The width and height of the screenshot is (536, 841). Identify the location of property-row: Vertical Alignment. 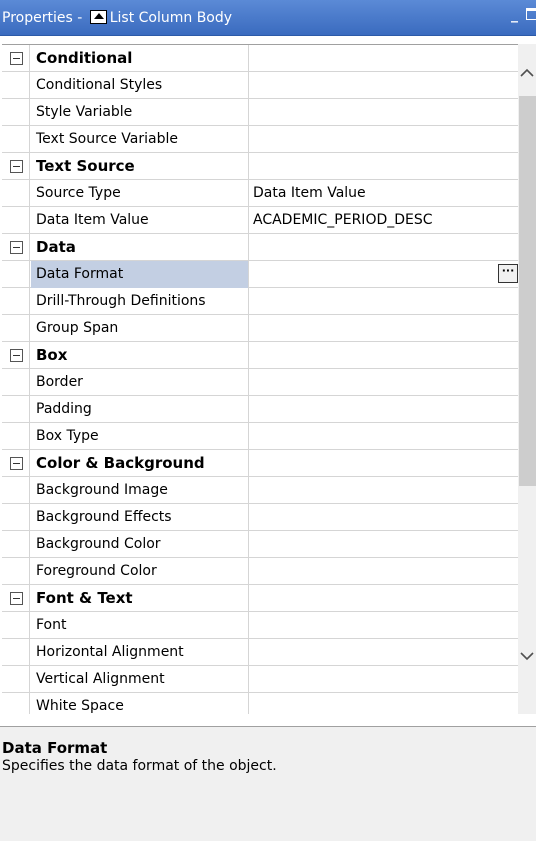
(260, 679).